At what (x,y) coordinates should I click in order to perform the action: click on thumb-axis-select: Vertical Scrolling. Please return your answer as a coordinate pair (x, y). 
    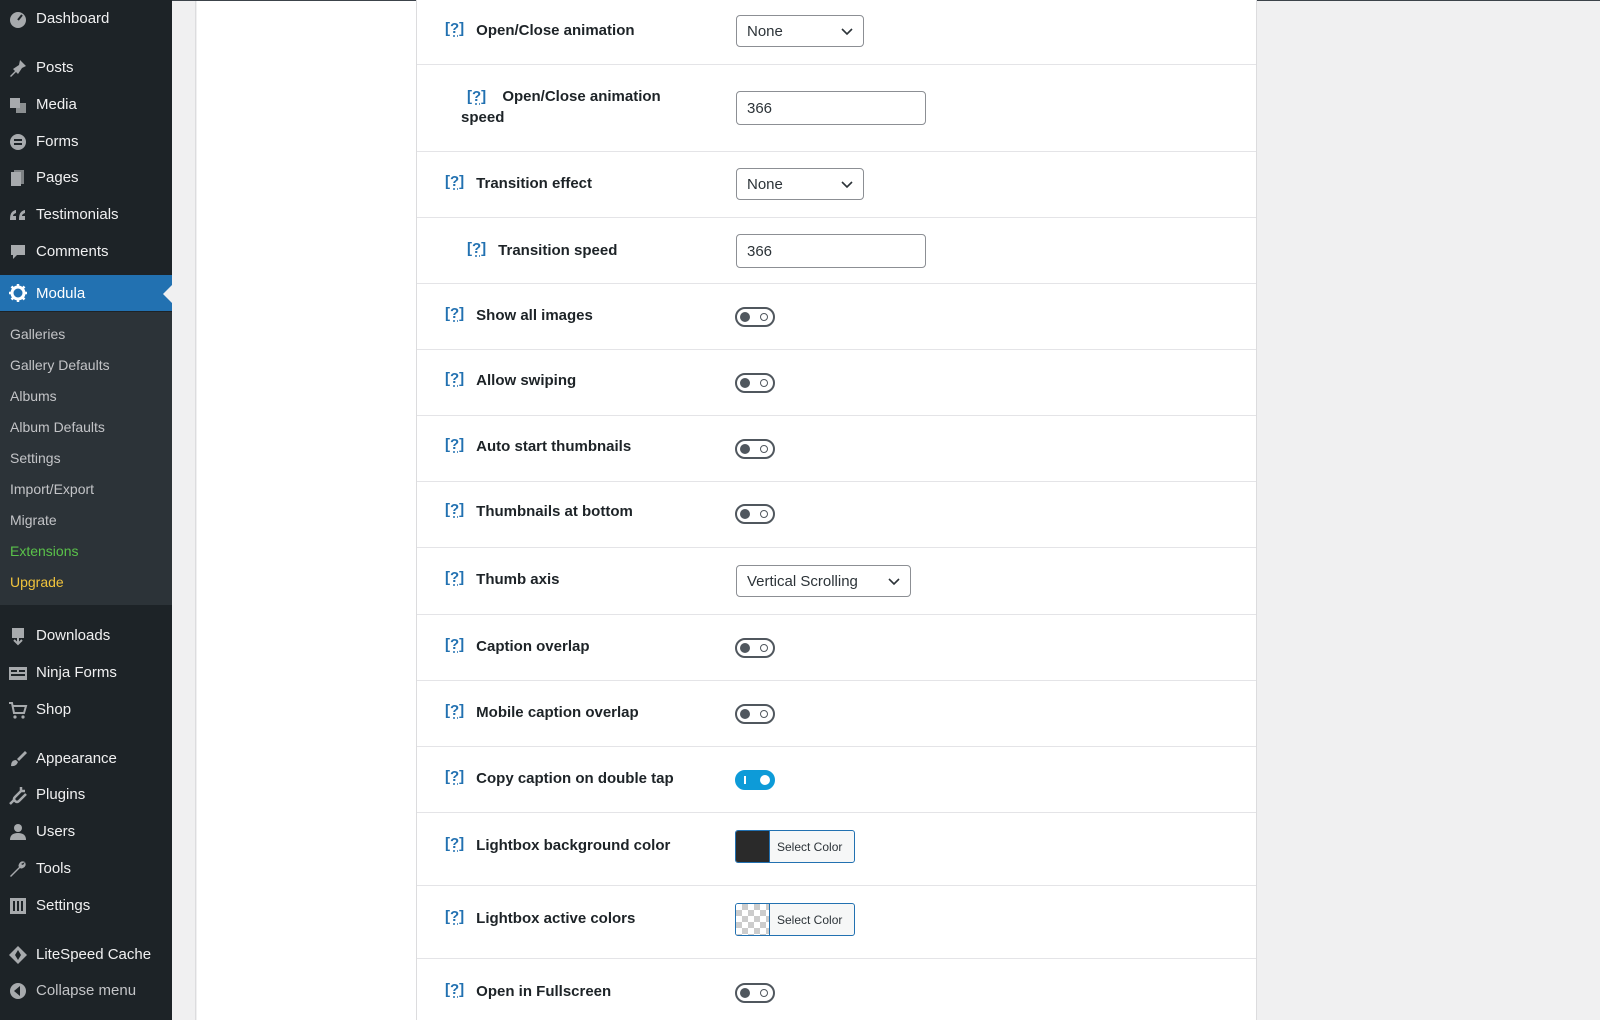
    Looking at the image, I should click on (823, 581).